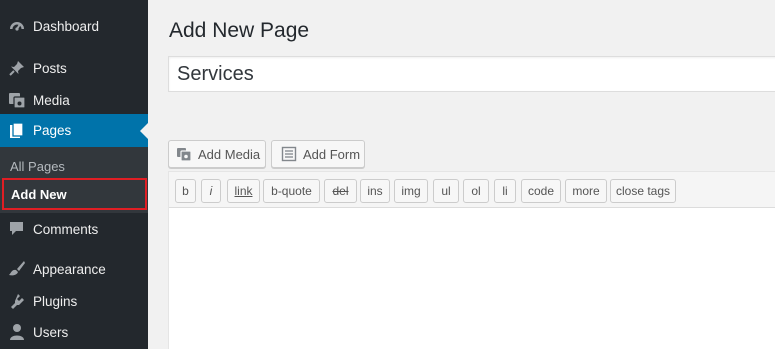 The image size is (775, 349). Describe the element at coordinates (55, 301) in the screenshot. I see `menu-label-plugins: Plugins` at that location.